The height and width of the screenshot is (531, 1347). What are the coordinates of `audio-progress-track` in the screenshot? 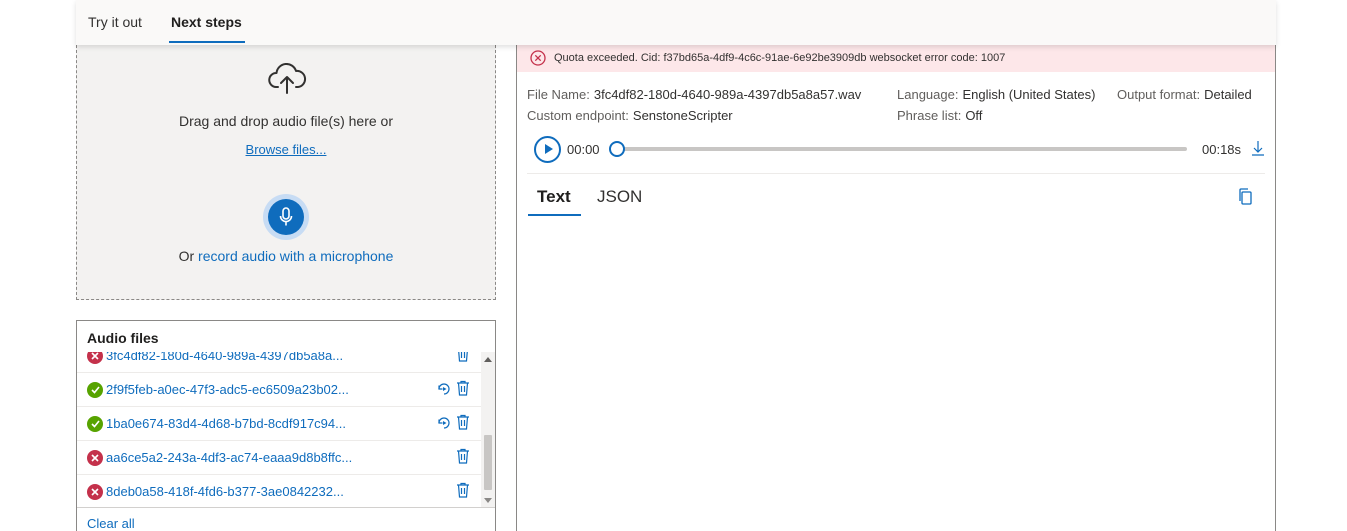 It's located at (902, 149).